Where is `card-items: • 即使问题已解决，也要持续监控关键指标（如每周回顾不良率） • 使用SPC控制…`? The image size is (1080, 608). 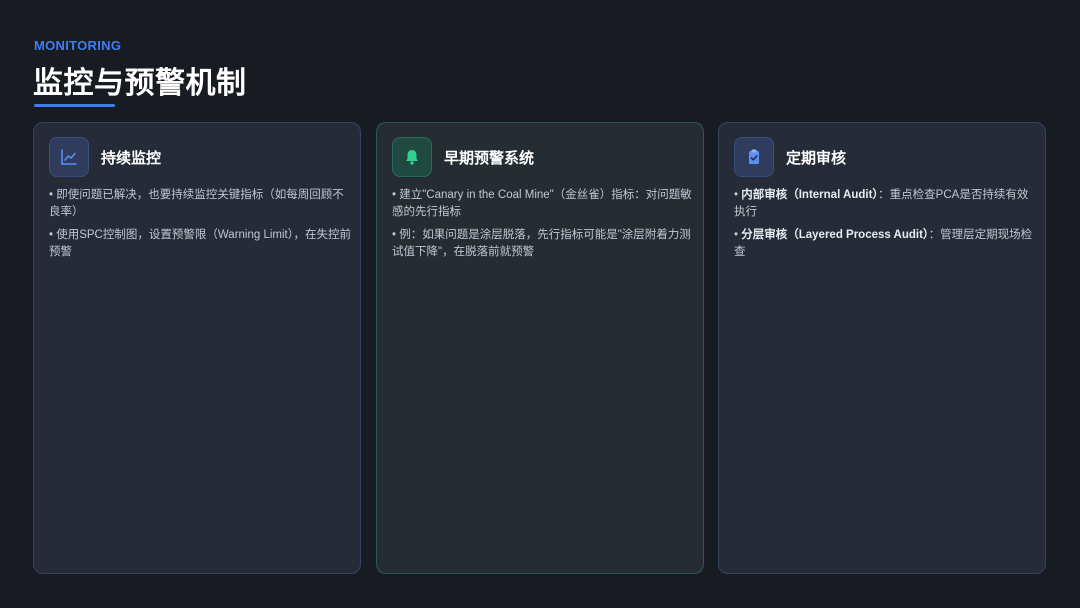 card-items: • 即使问题已解决，也要持续监控关键指标（如每周回顾不良率） • 使用SPC控制… is located at coordinates (201, 227).